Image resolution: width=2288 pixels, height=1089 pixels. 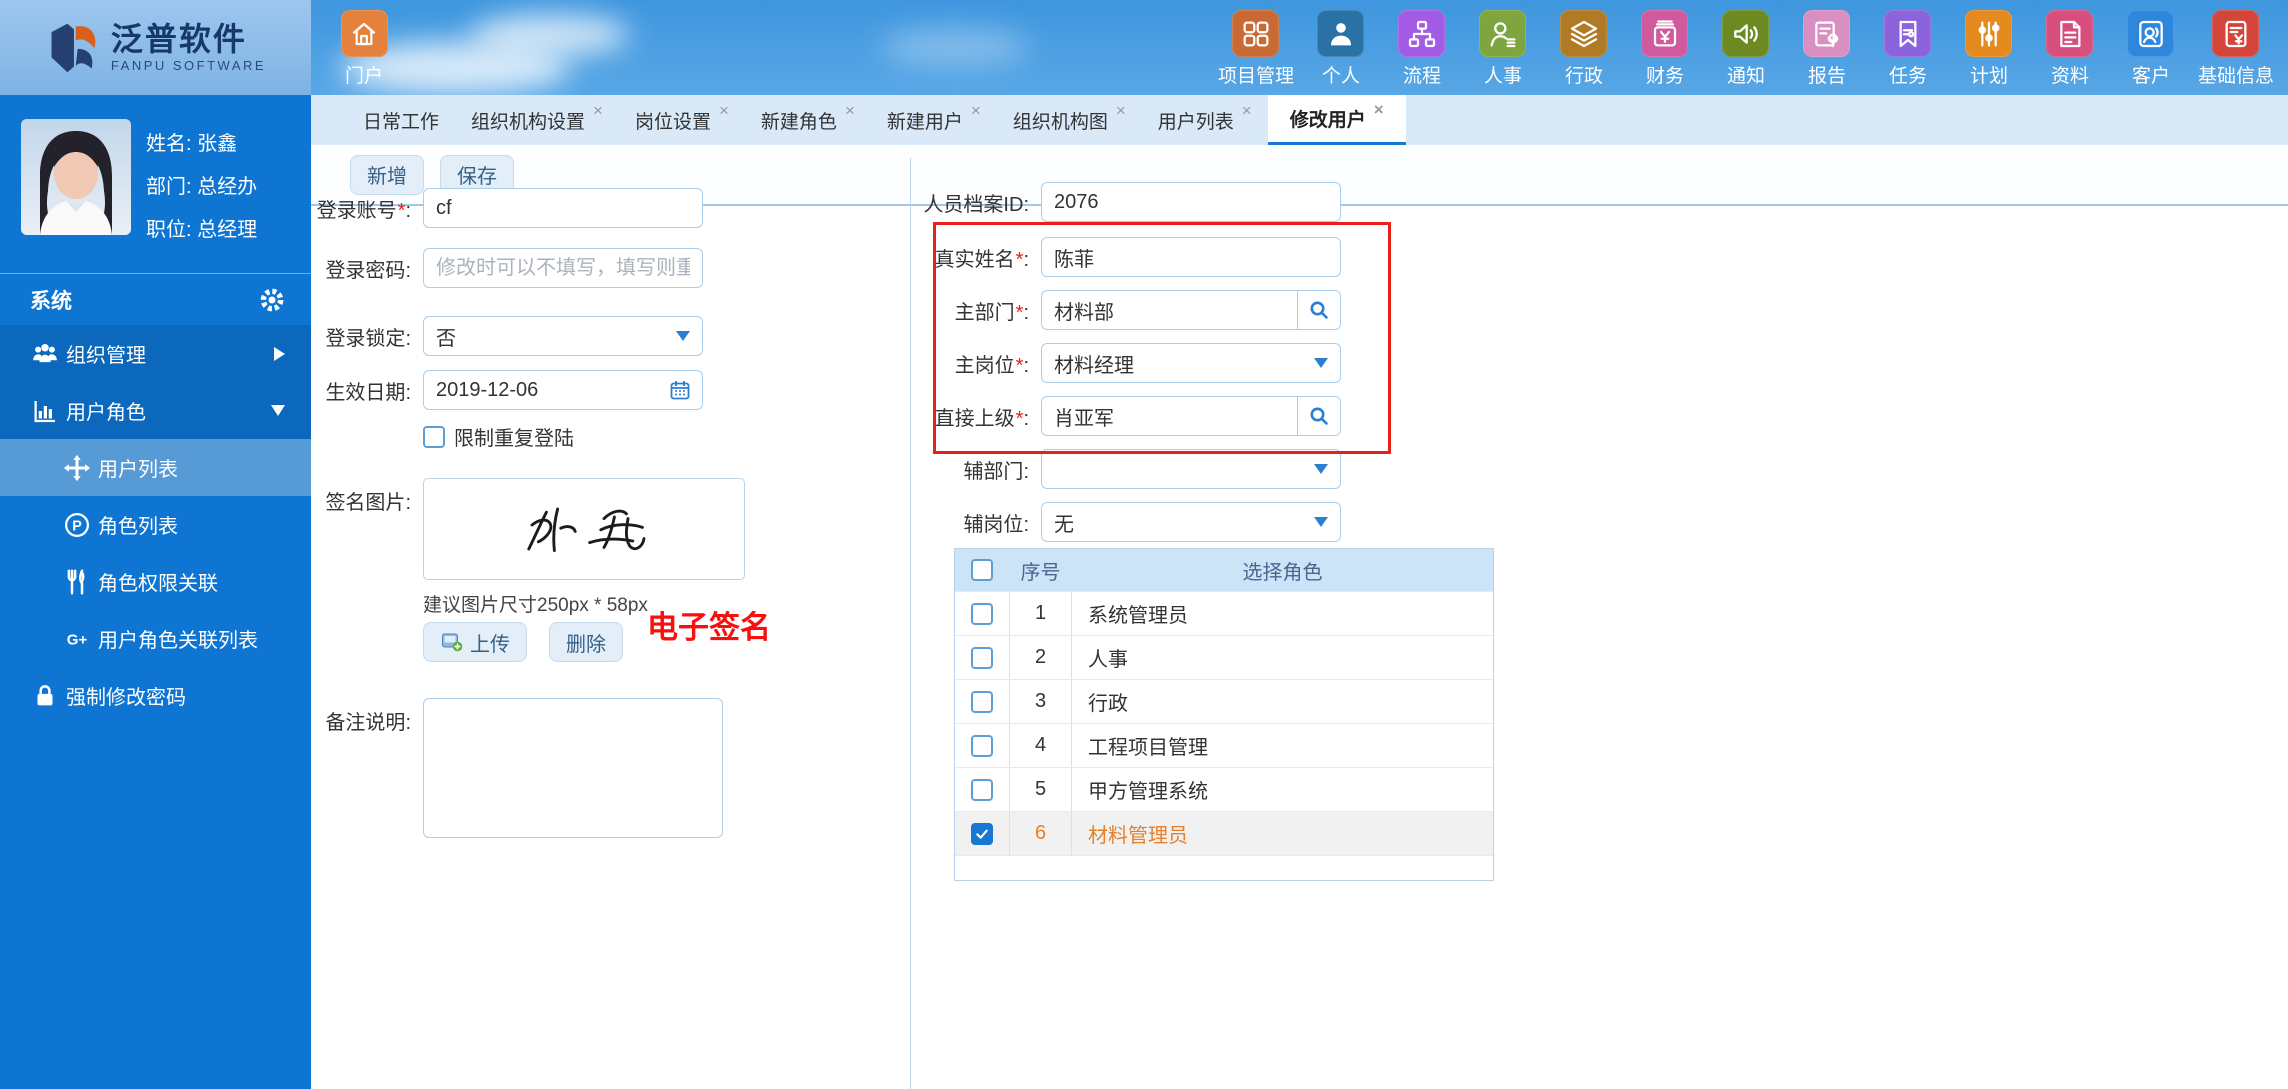 What do you see at coordinates (1908, 49) in the screenshot?
I see `topnav-item-9: 任务` at bounding box center [1908, 49].